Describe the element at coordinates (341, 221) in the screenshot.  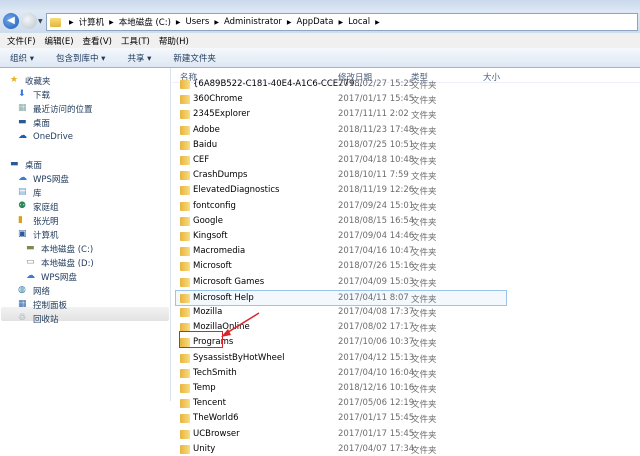
I see `file-row: Google 2018/08/15 16:54 文件夹` at that location.